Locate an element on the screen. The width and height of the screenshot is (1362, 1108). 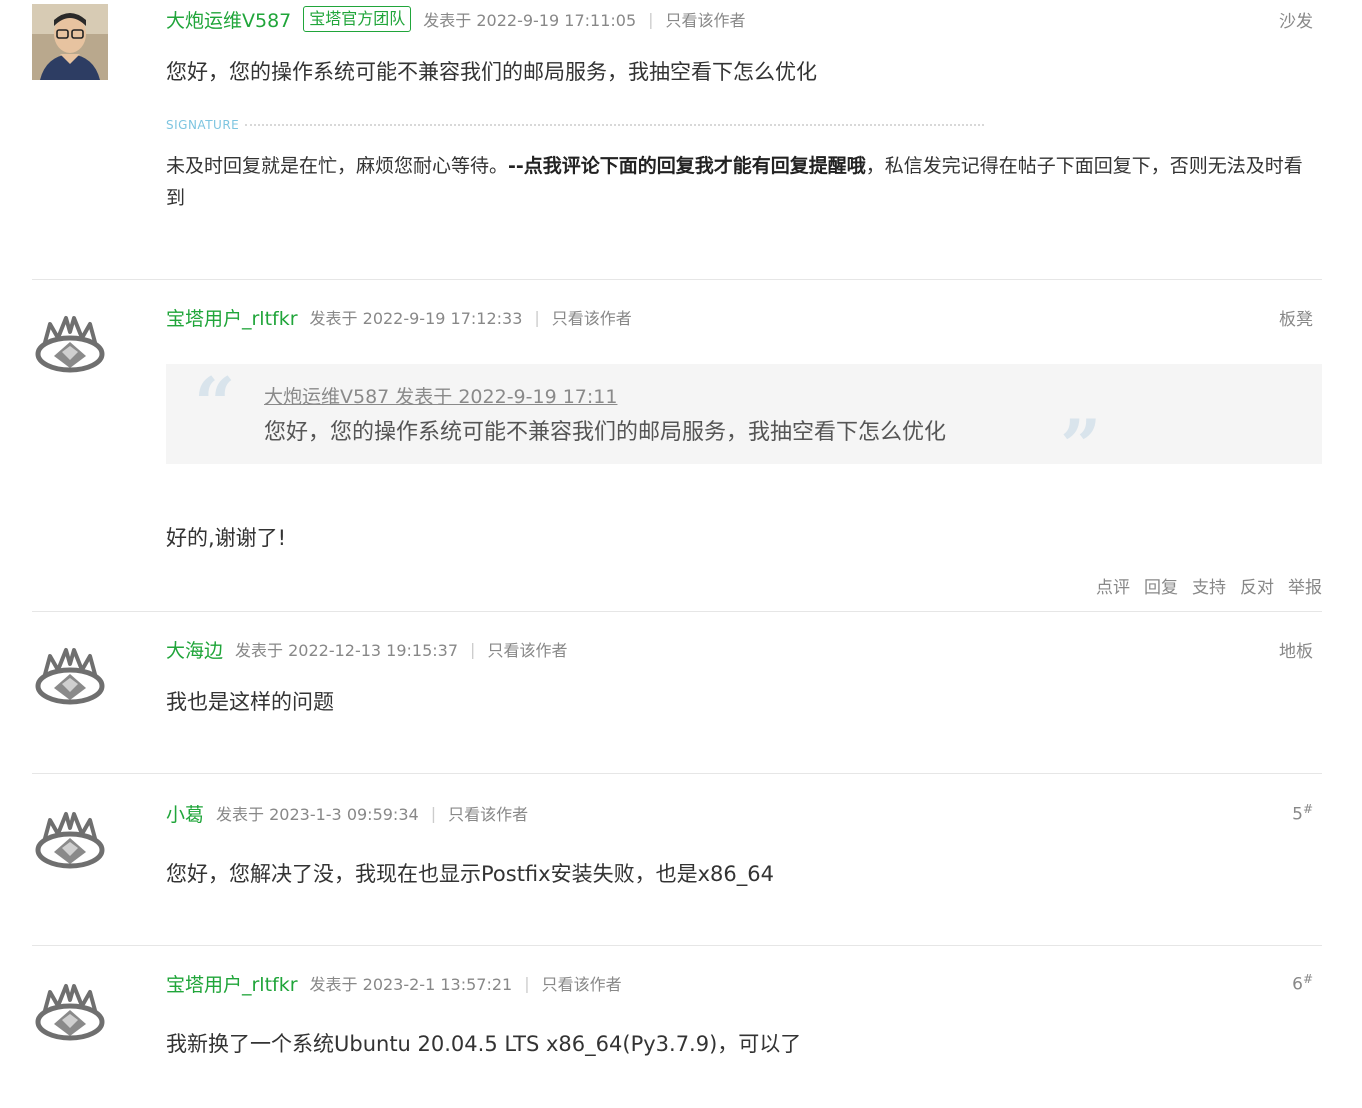
post-actions: 点评 回复 支持 反对 举报 is located at coordinates (1202, 585).